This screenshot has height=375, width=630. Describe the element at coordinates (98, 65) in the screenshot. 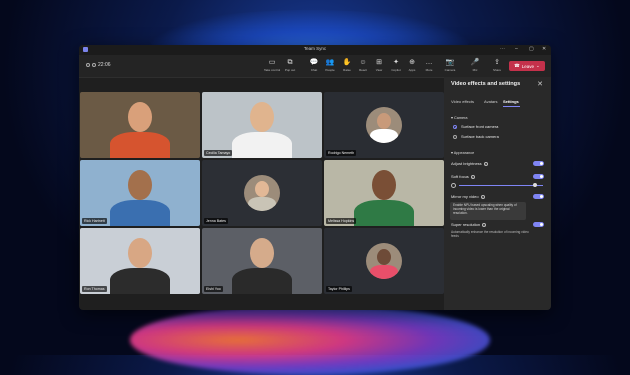

I see `meeting-timer: 22:06` at that location.